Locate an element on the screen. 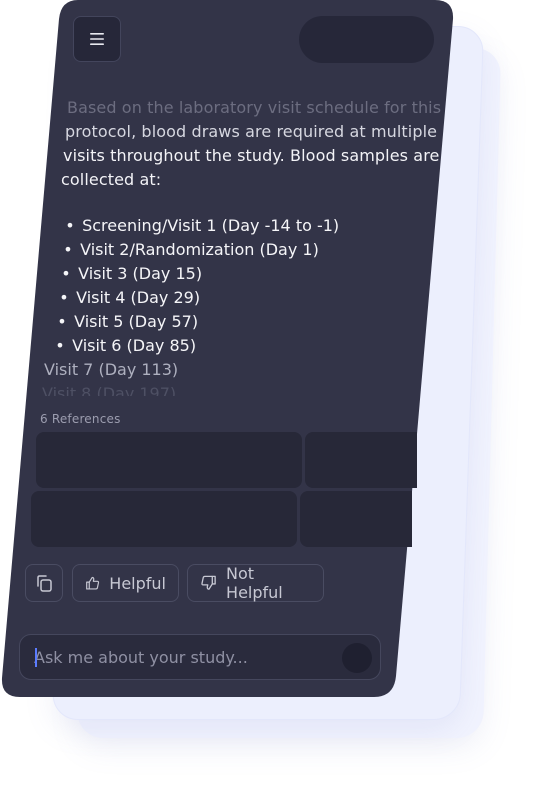 The width and height of the screenshot is (538, 808). header-pill-placeholder is located at coordinates (366, 39).